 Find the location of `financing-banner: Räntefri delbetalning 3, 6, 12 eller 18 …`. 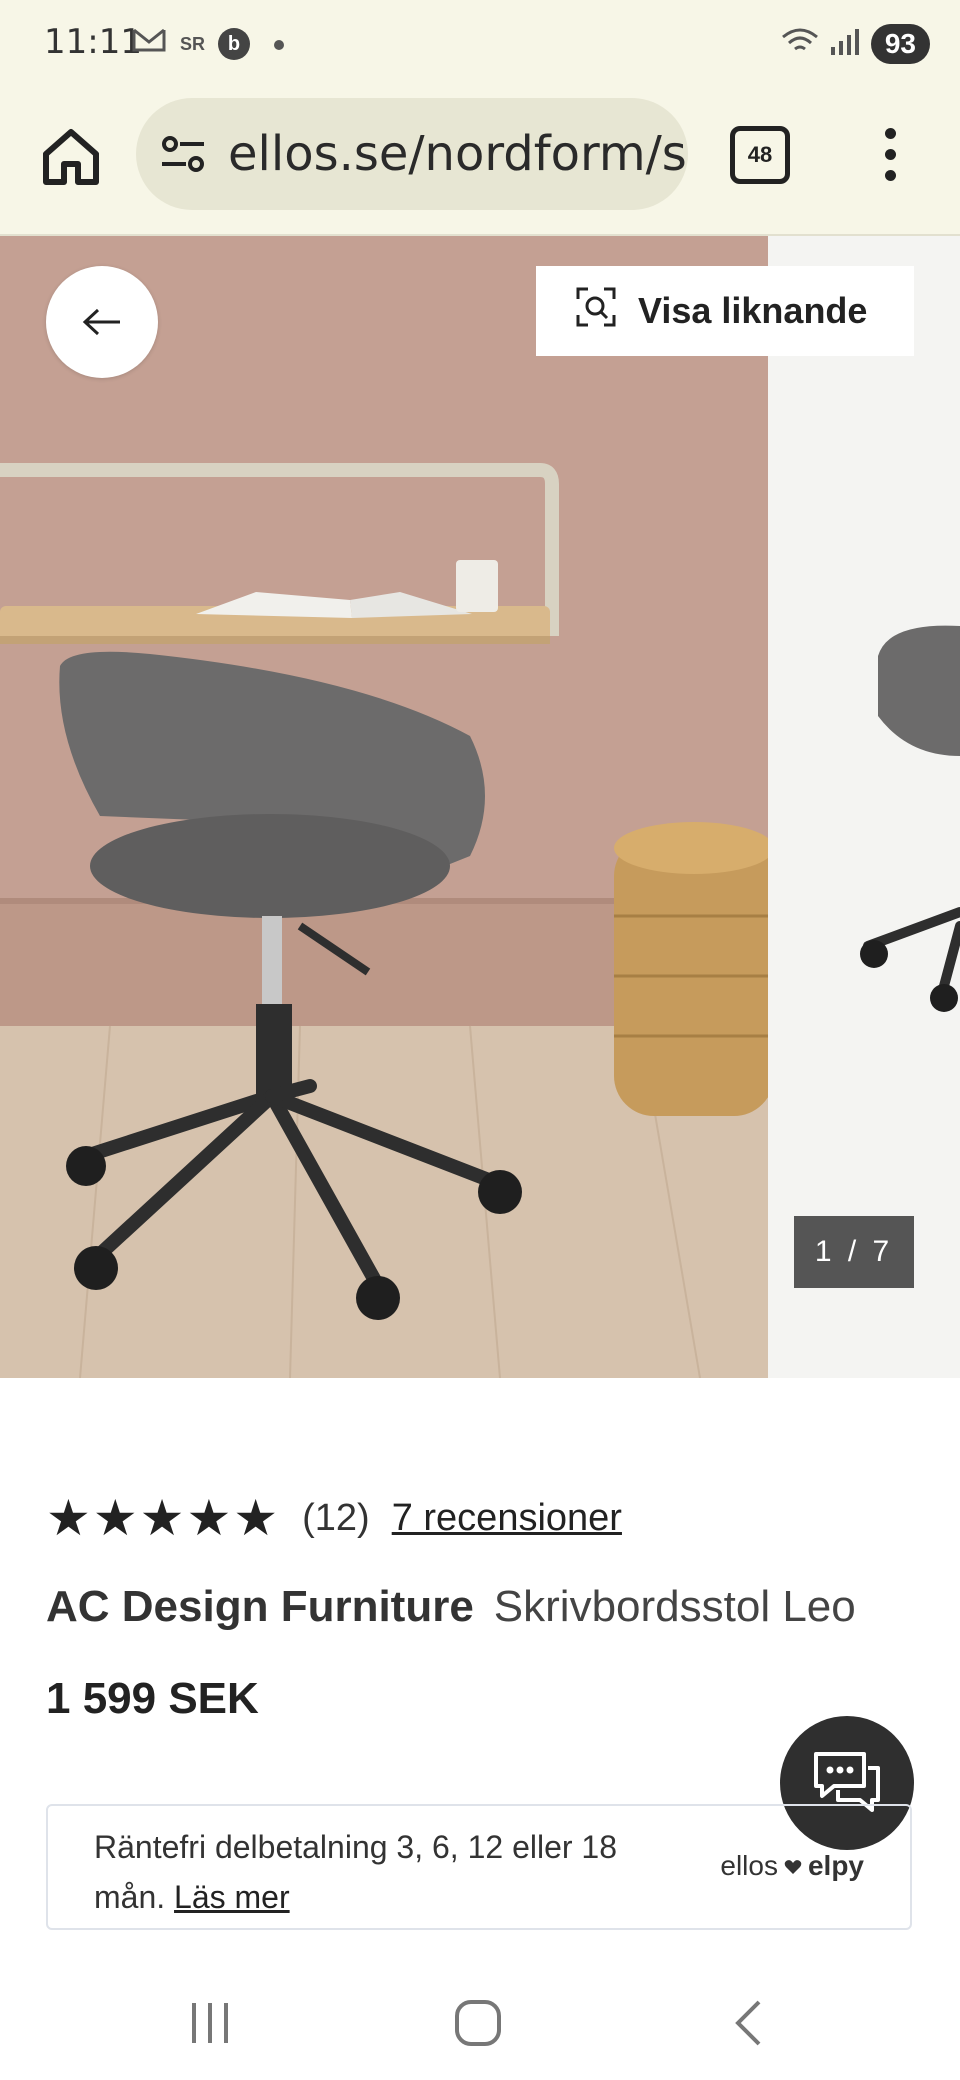

financing-banner: Räntefri delbetalning 3, 6, 12 eller 18 … is located at coordinates (479, 1867).